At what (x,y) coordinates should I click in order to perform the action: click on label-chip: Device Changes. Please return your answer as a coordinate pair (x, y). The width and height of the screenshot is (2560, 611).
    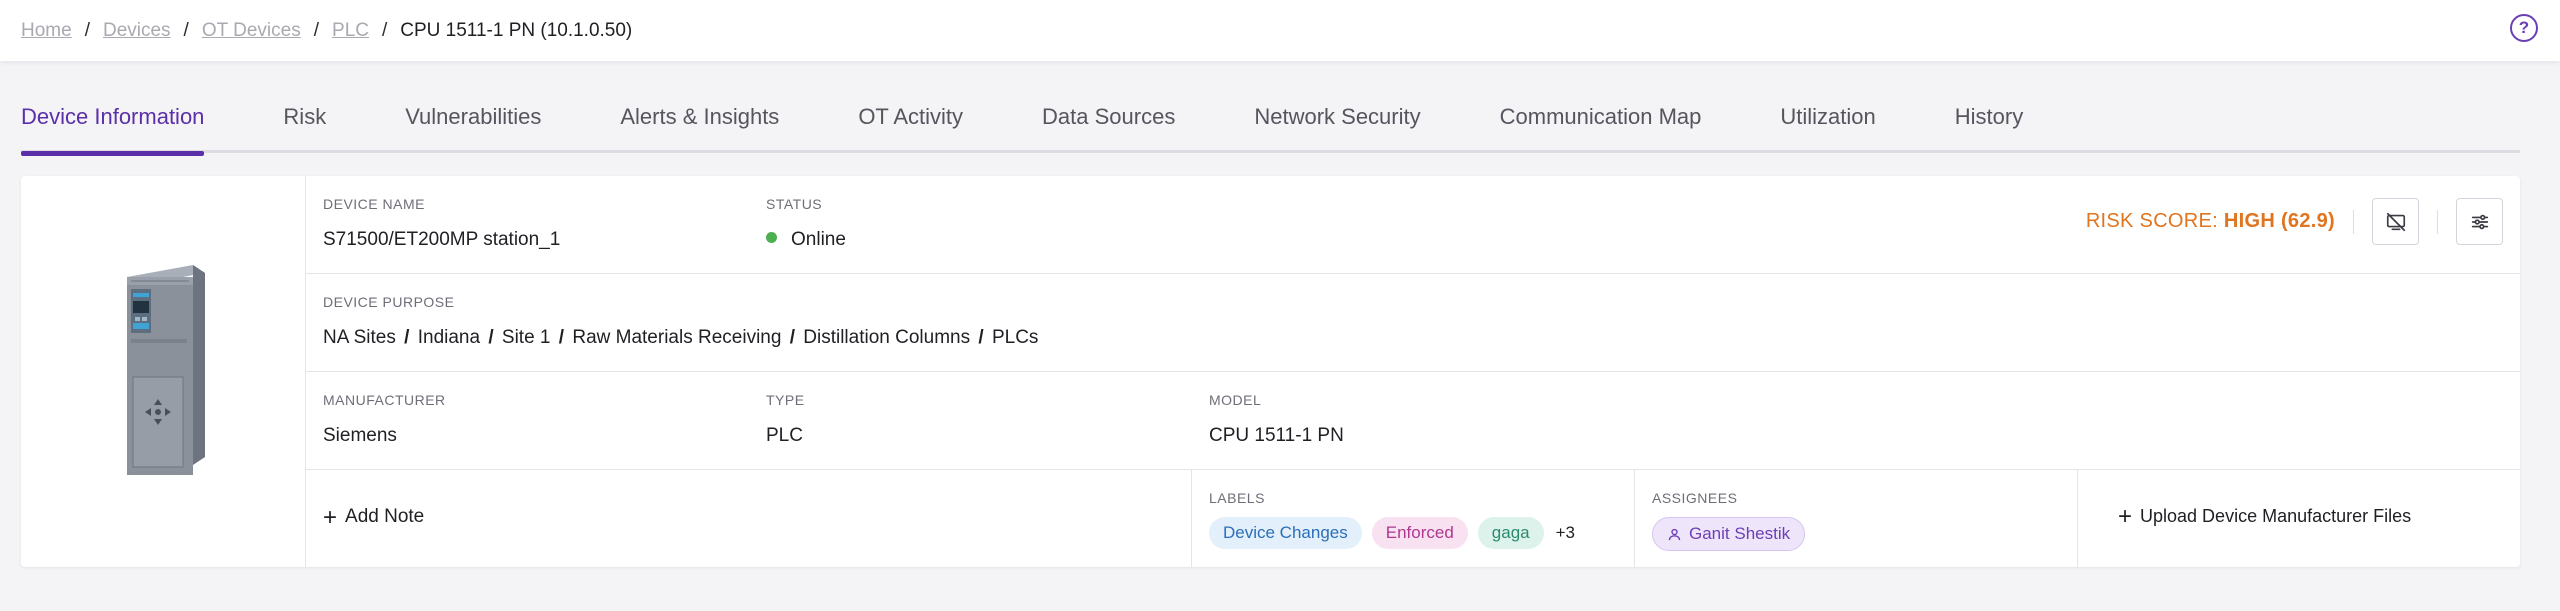
    Looking at the image, I should click on (1285, 533).